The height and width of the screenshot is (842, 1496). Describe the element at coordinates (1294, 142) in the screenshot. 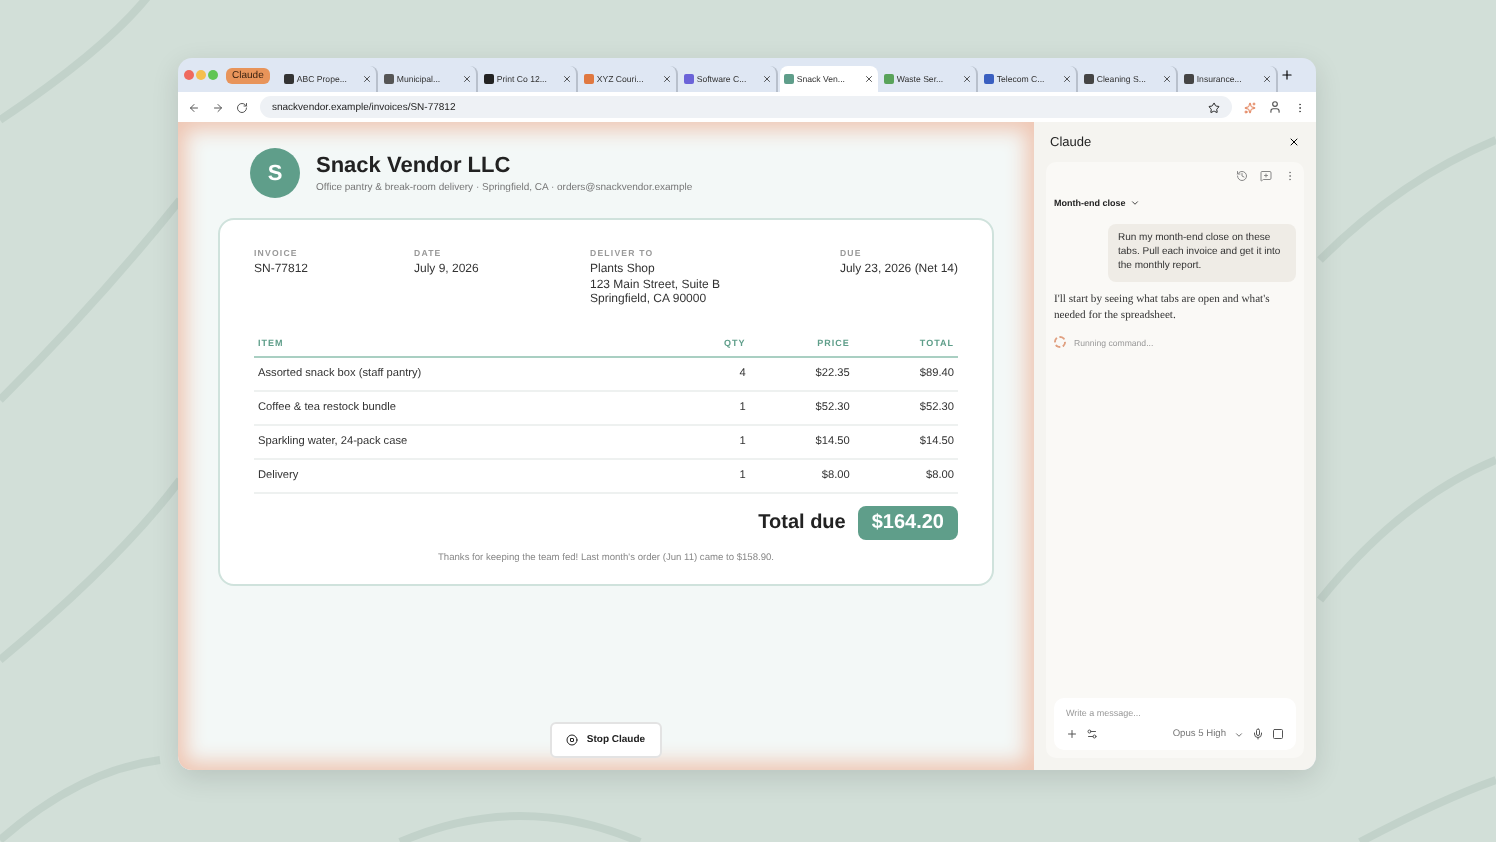

I see `close-icon` at that location.